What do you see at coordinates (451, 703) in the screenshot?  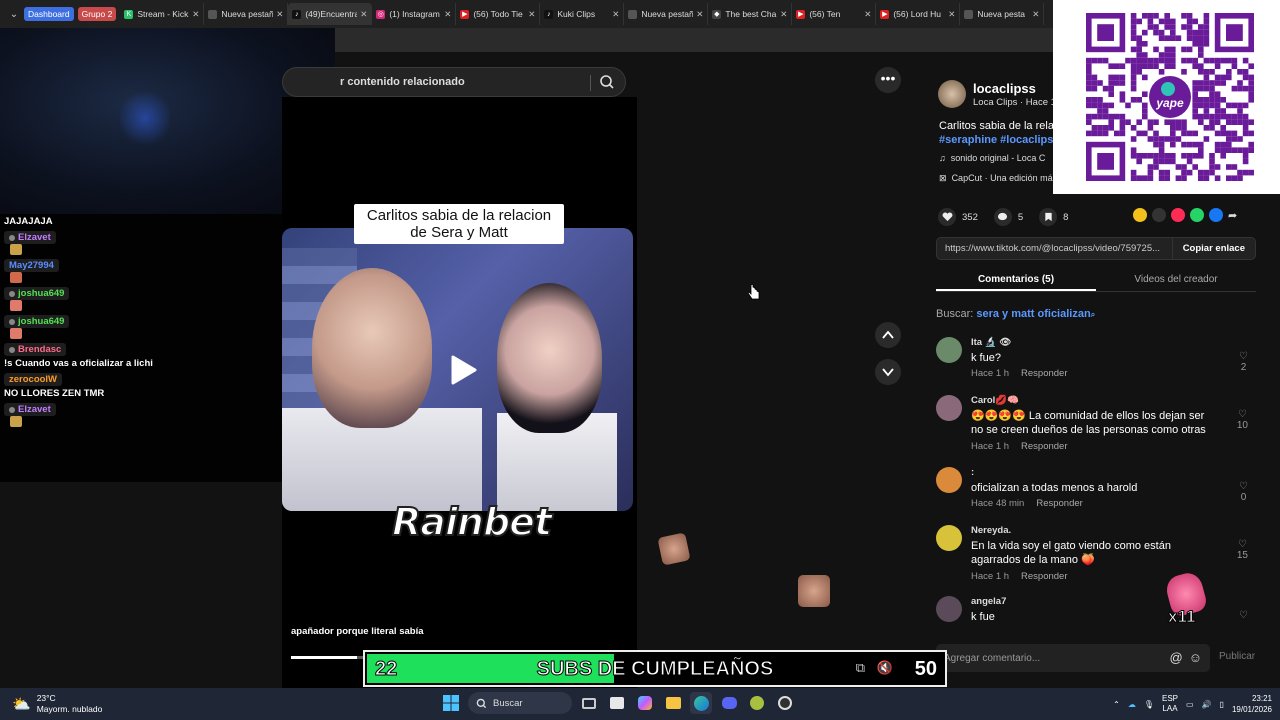 I see `windows-start-icon` at bounding box center [451, 703].